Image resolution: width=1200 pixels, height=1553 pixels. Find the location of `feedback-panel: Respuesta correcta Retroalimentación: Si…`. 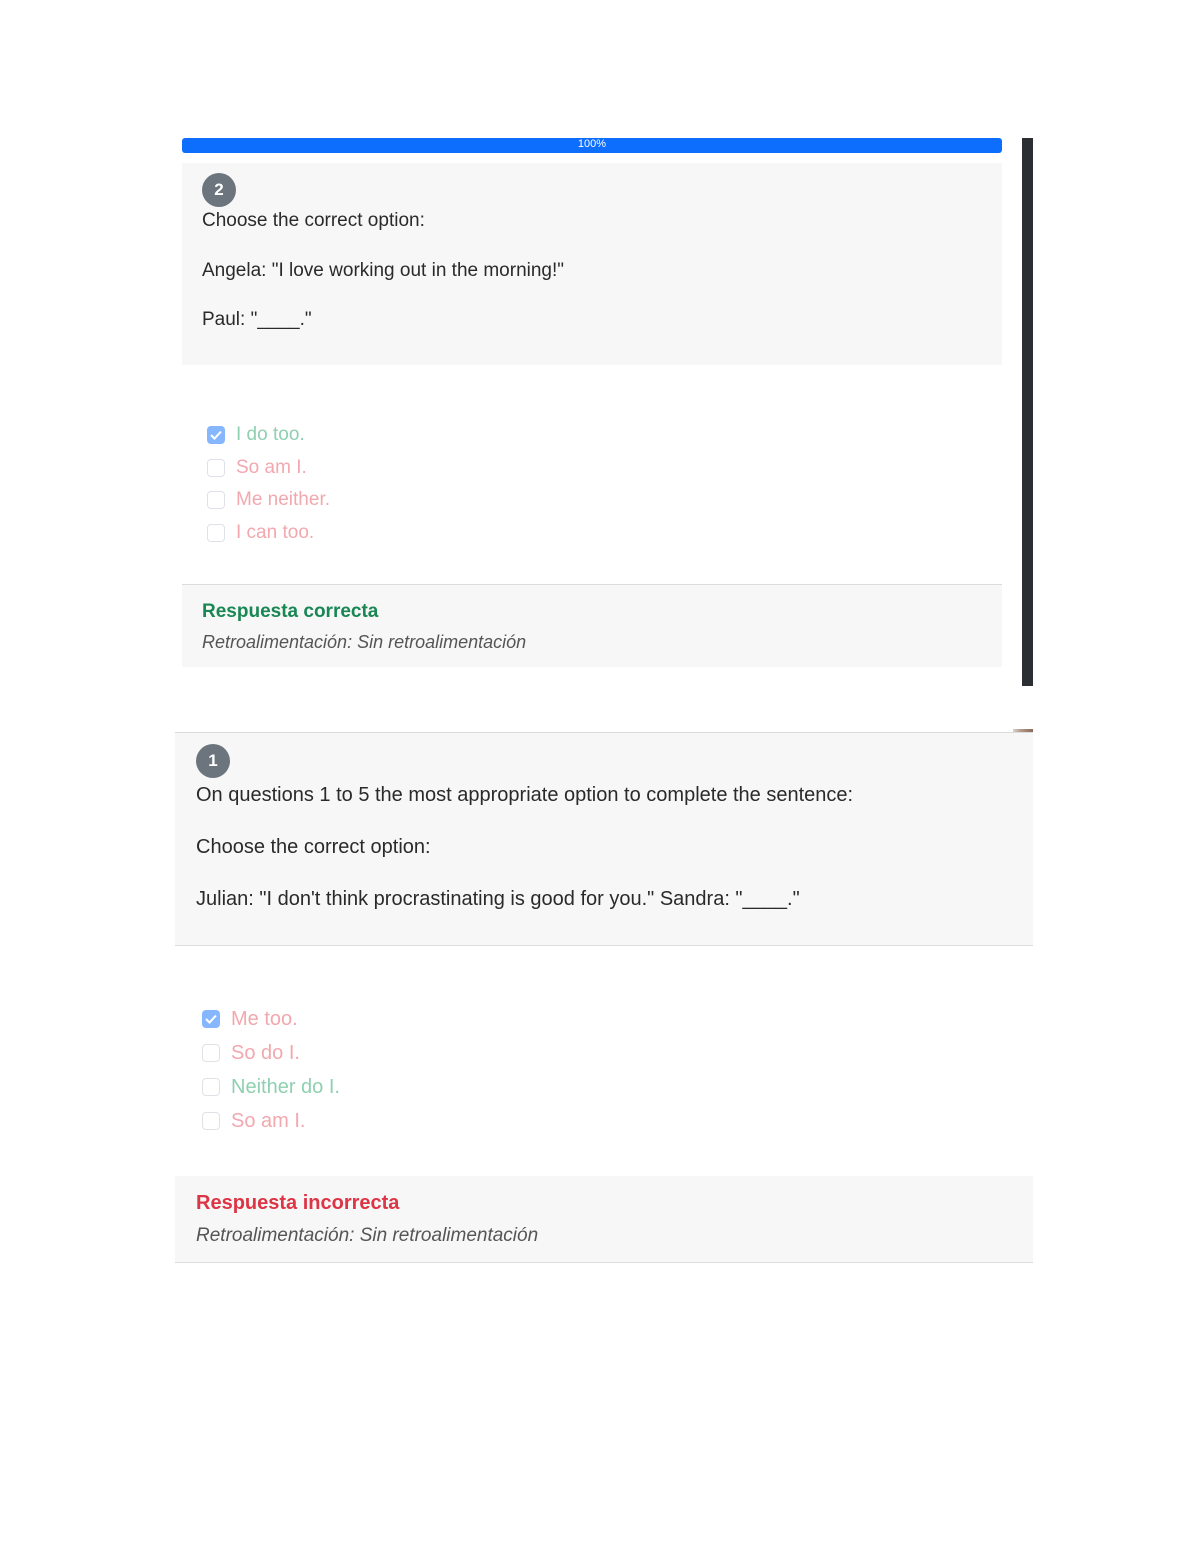

feedback-panel: Respuesta correcta Retroalimentación: Si… is located at coordinates (592, 625).